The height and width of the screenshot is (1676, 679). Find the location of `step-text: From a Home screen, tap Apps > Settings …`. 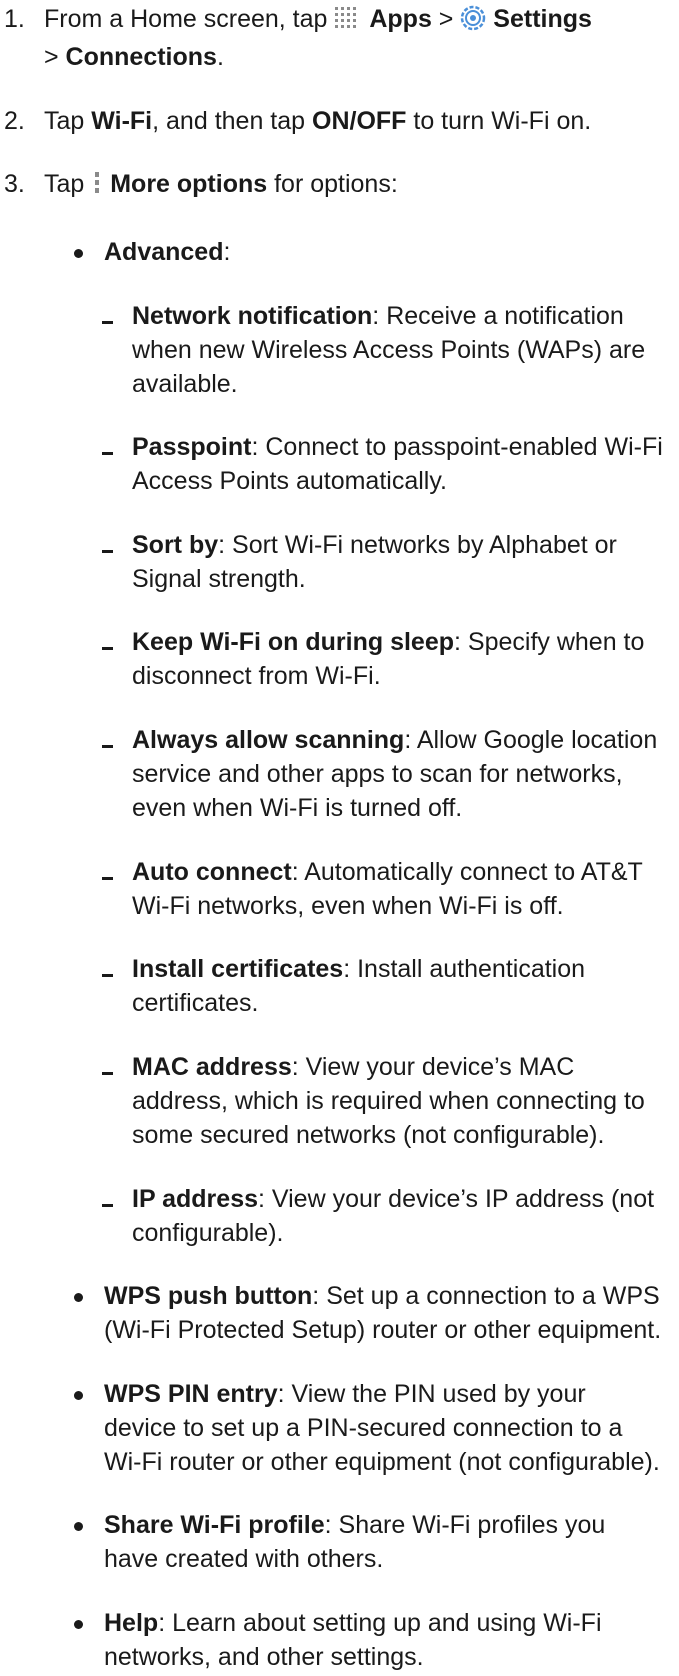

step-text: From a Home screen, tap Apps > Settings … is located at coordinates (318, 38).